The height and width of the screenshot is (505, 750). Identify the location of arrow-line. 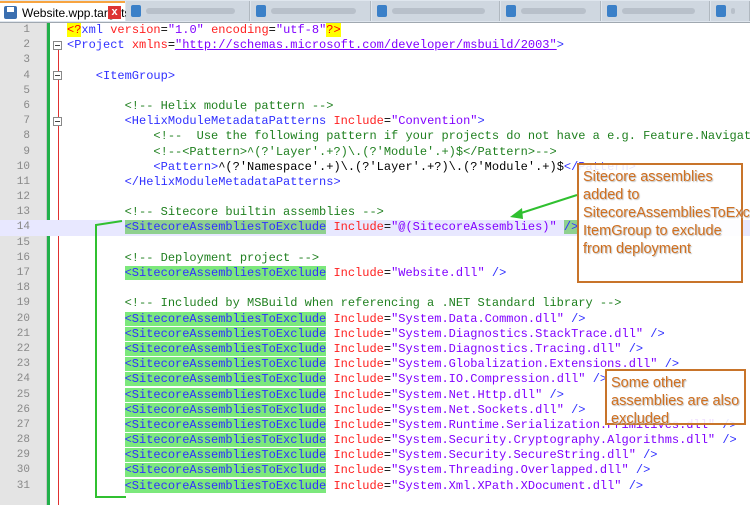
(547, 204).